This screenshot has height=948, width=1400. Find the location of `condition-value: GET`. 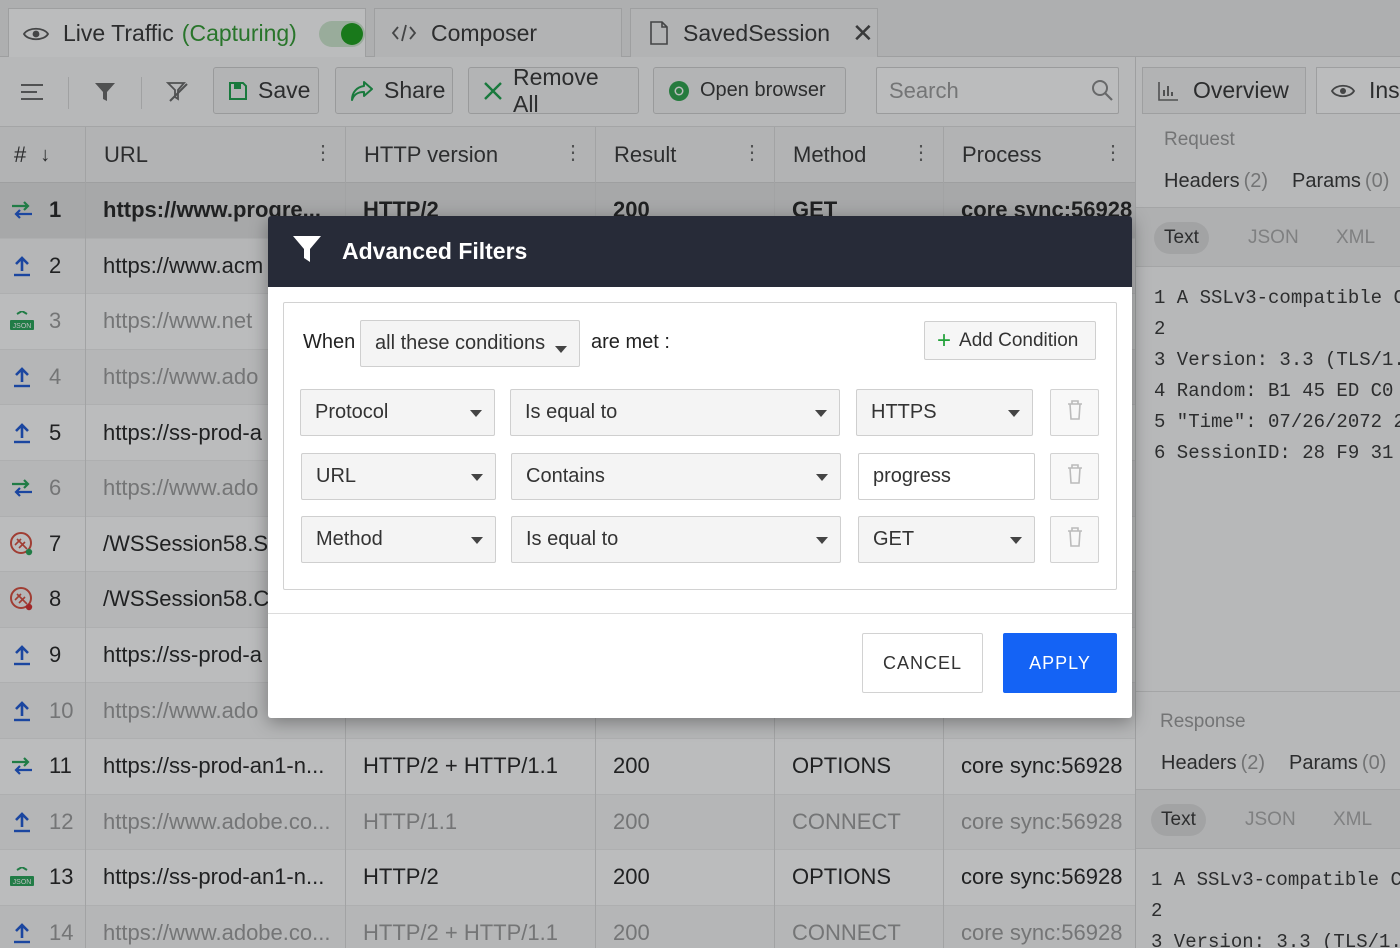

condition-value: GET is located at coordinates (894, 539).